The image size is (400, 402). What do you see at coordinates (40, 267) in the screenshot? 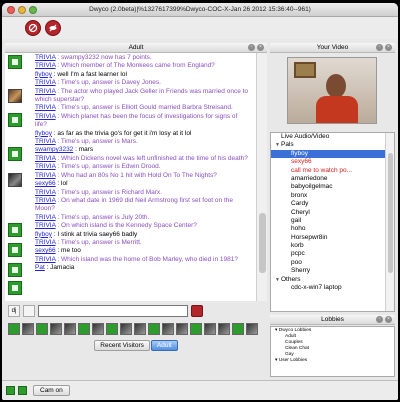
I see `chat-message-user: Pat` at bounding box center [40, 267].